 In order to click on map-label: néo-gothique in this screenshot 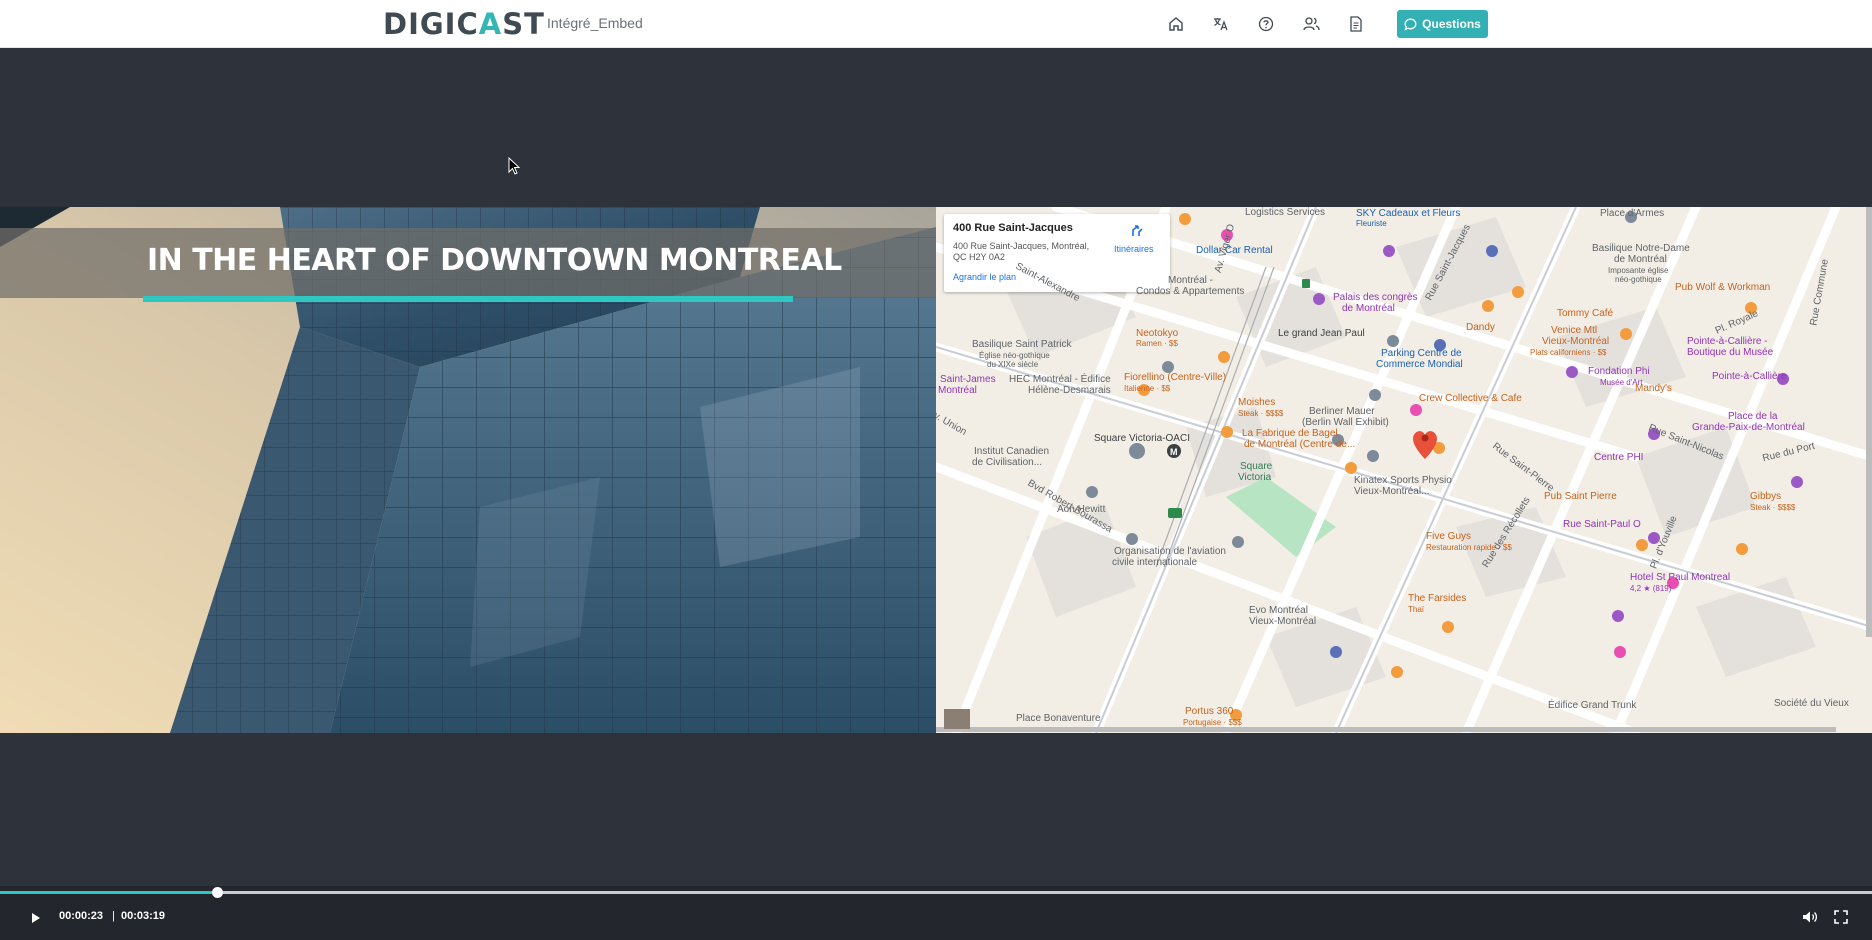, I will do `click(1638, 279)`.